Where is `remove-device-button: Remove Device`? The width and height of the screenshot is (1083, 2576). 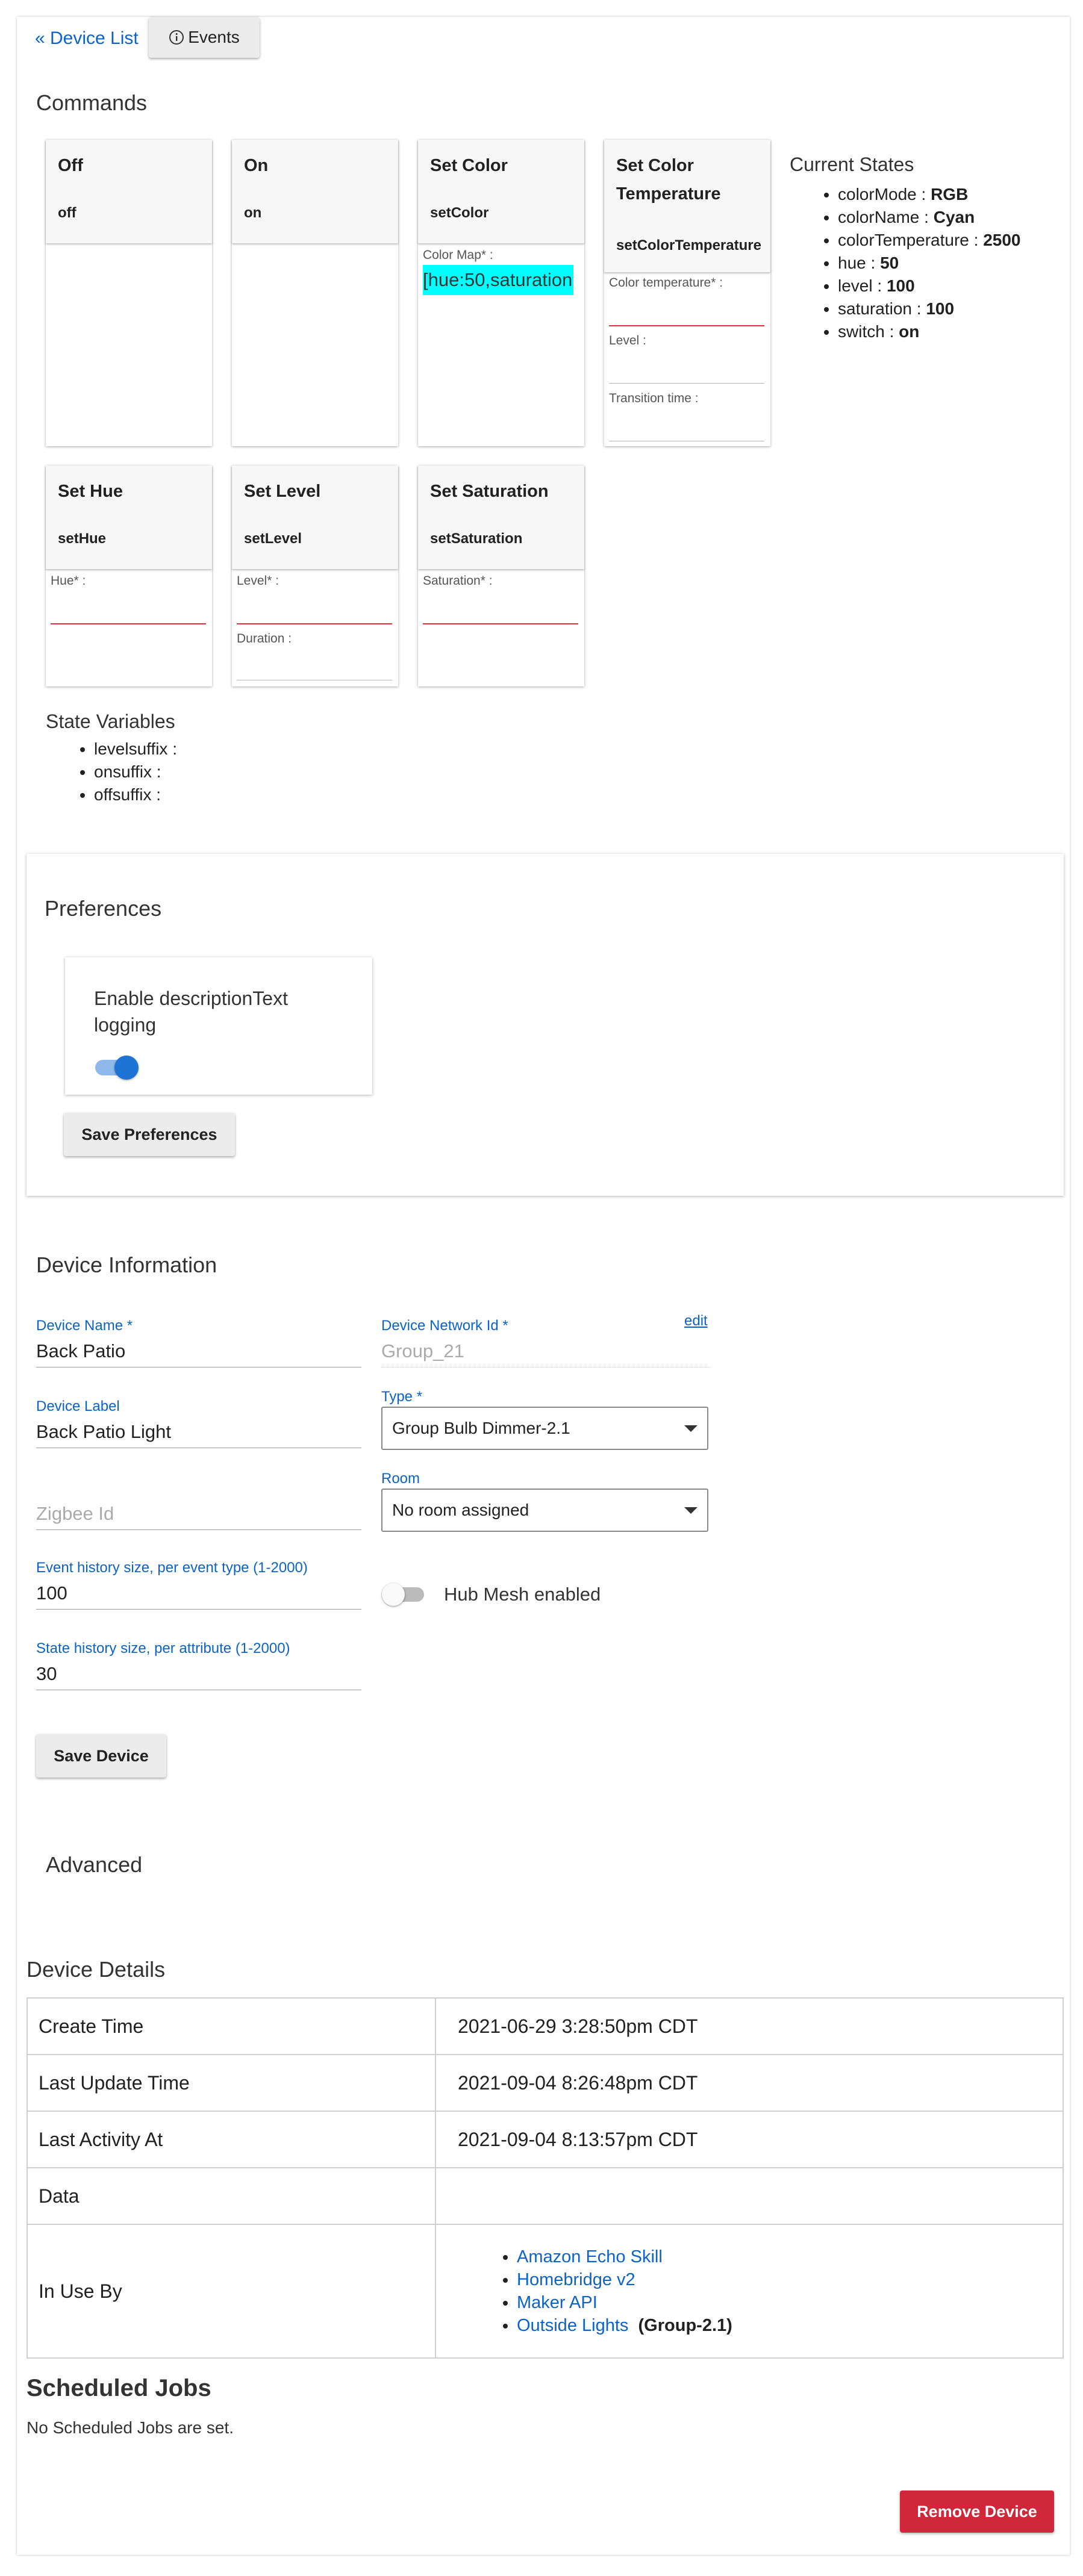 remove-device-button: Remove Device is located at coordinates (977, 2511).